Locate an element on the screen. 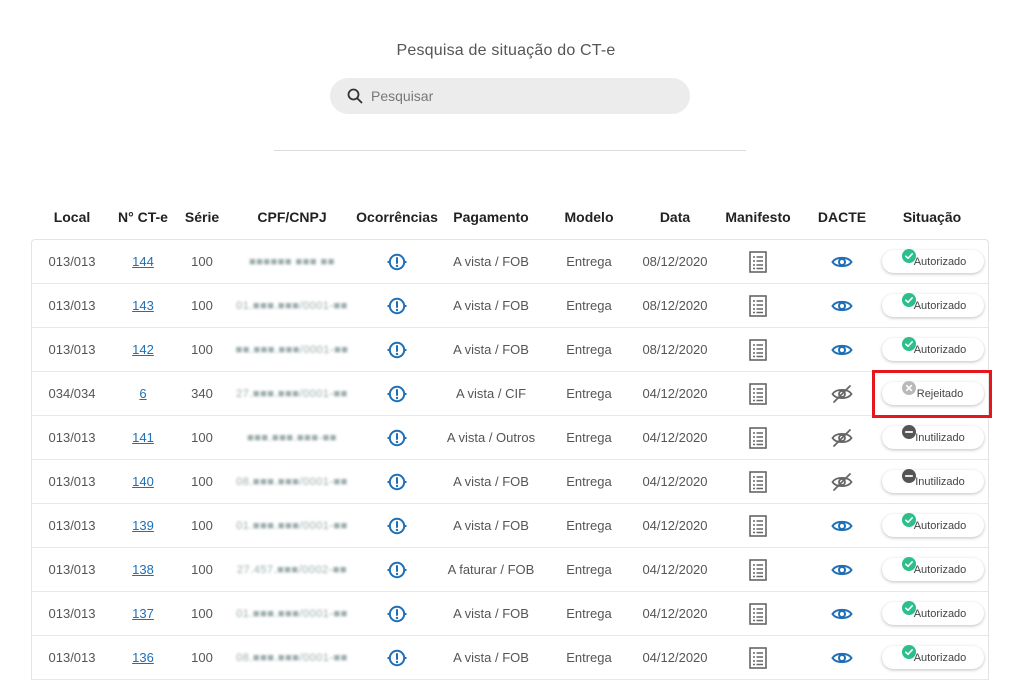  cte-number-link: 139 is located at coordinates (143, 525).